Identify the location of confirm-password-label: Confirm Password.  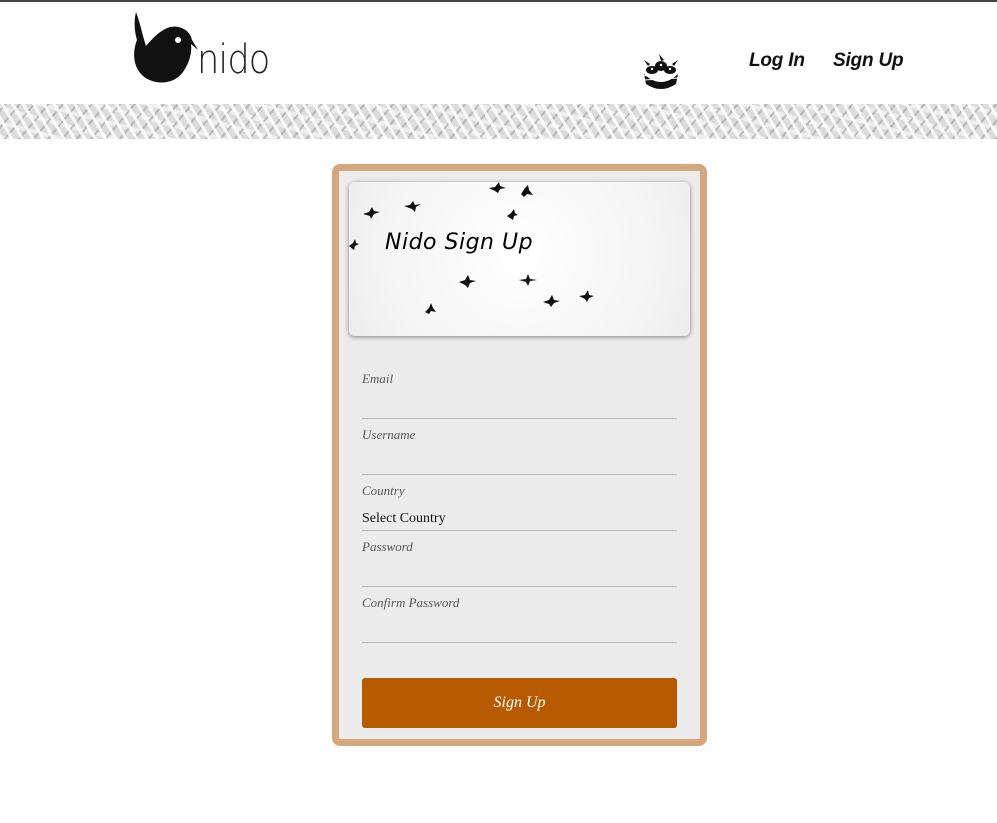
(411, 602).